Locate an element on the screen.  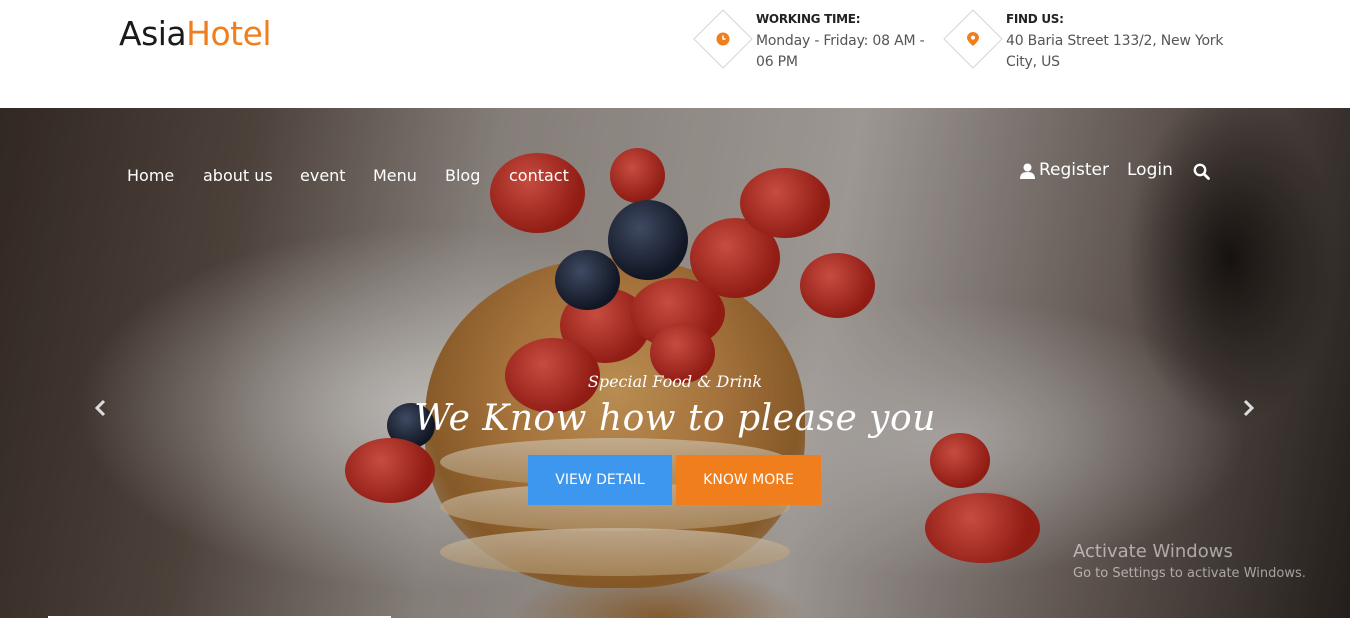
clock-icon is located at coordinates (723, 39).